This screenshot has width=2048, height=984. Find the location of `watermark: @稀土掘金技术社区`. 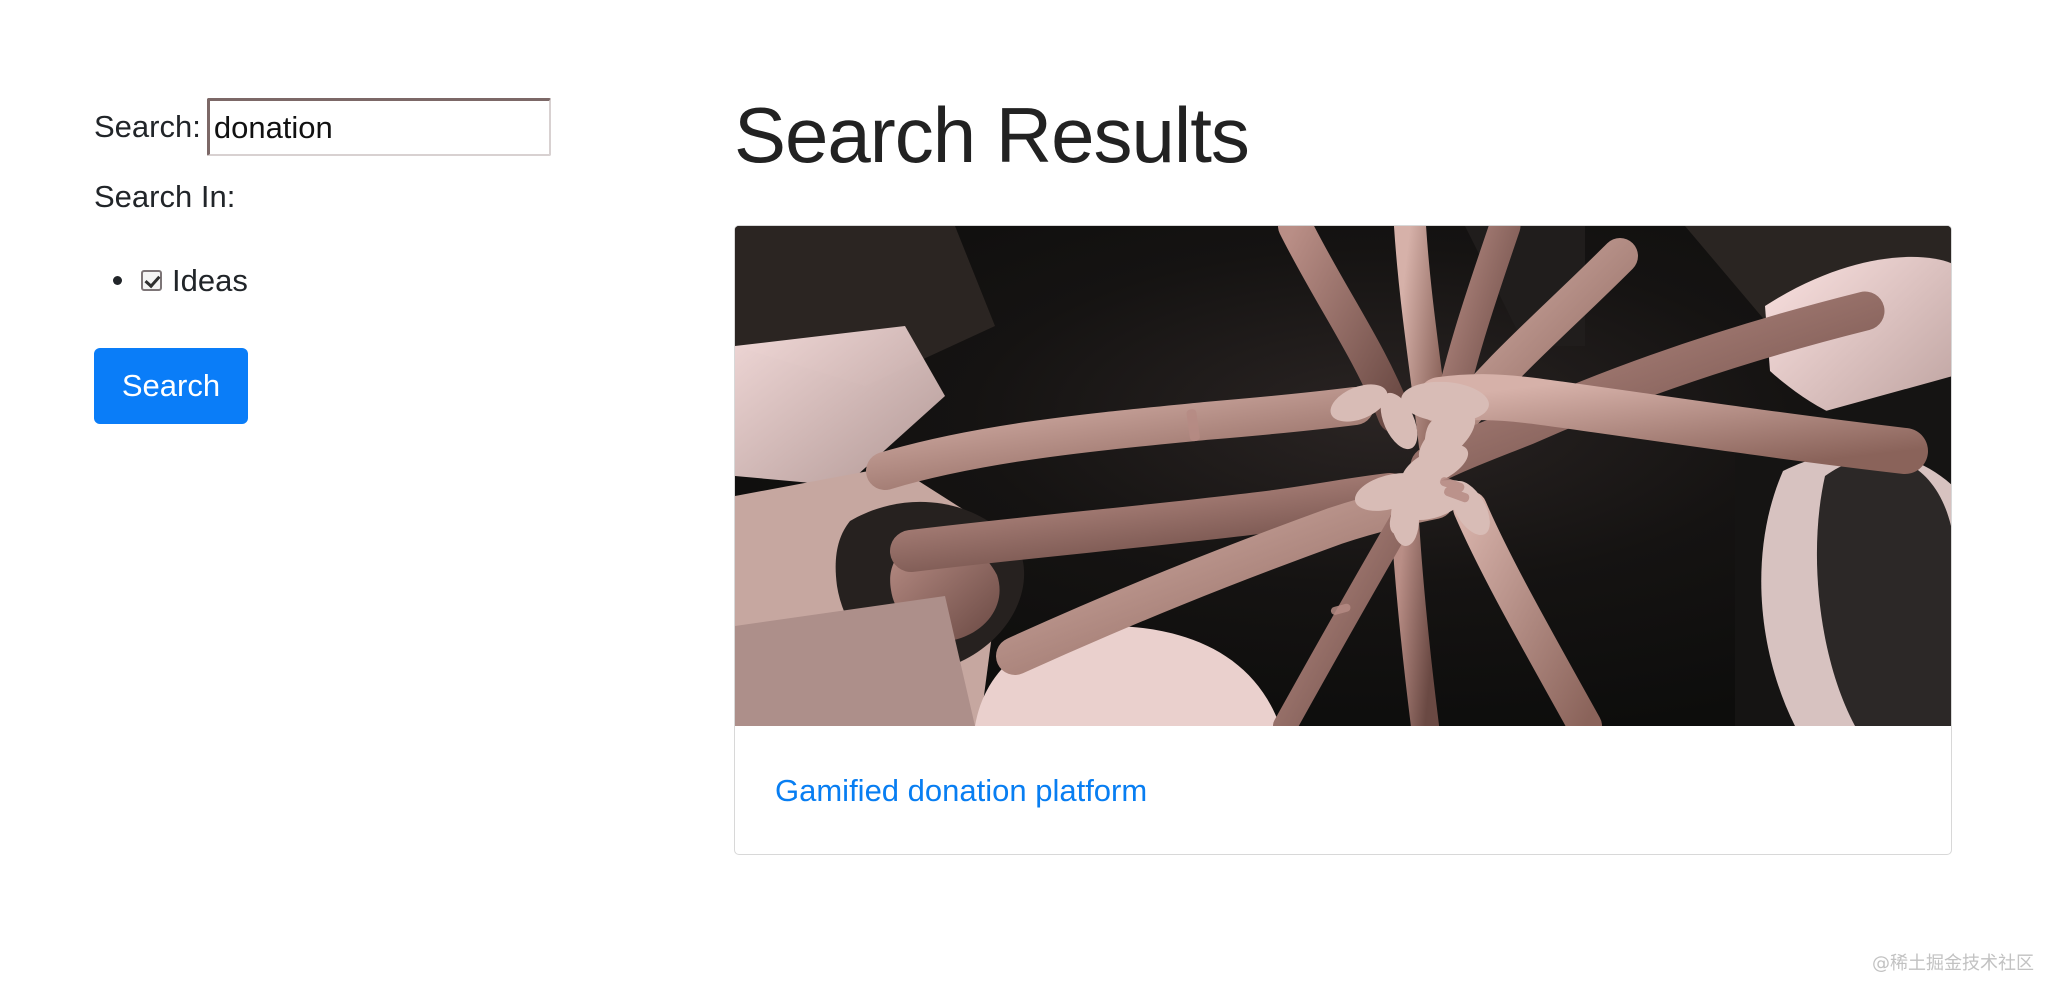

watermark: @稀土掘金技术社区 is located at coordinates (1953, 963).